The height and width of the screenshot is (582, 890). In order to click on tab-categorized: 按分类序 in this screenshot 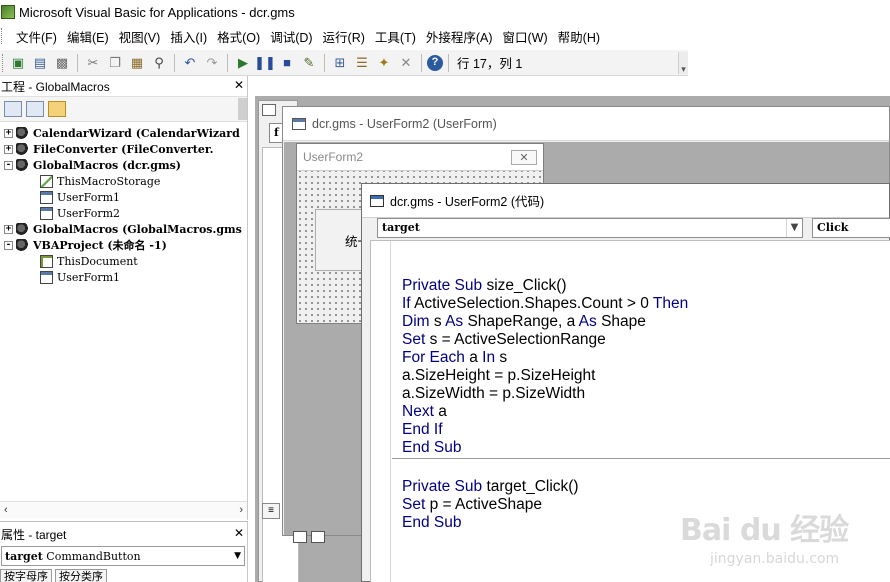, I will do `click(81, 575)`.